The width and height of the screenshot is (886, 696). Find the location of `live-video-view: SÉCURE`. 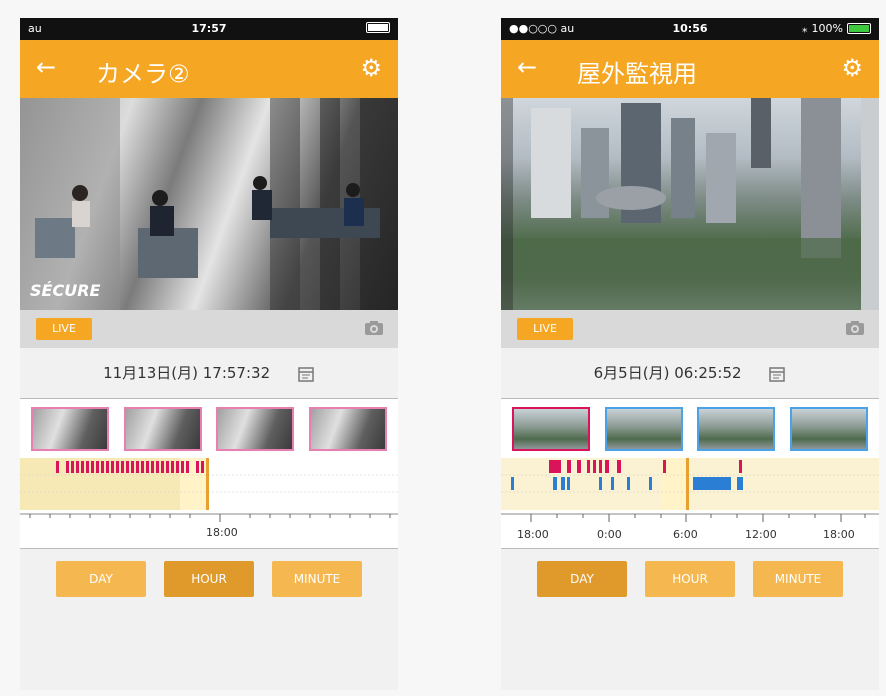

live-video-view: SÉCURE is located at coordinates (209, 204).